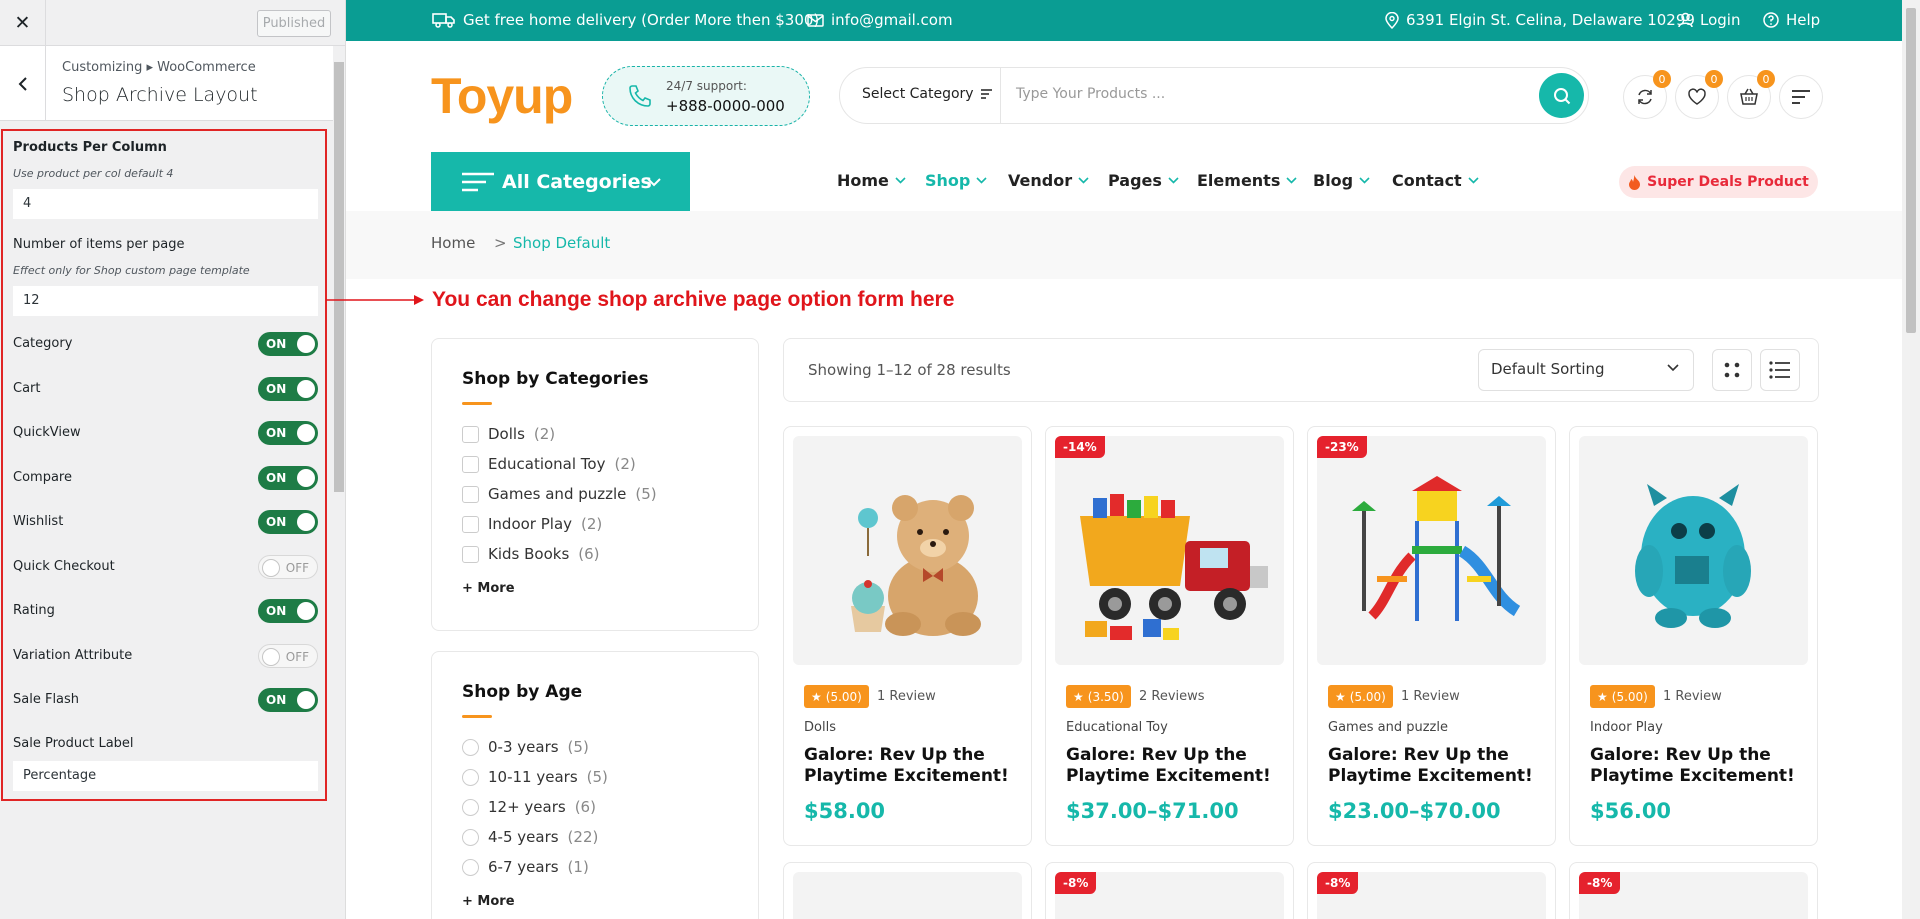 This screenshot has height=919, width=1920. I want to click on age-filter-item: 4-5 years (22), so click(530, 837).